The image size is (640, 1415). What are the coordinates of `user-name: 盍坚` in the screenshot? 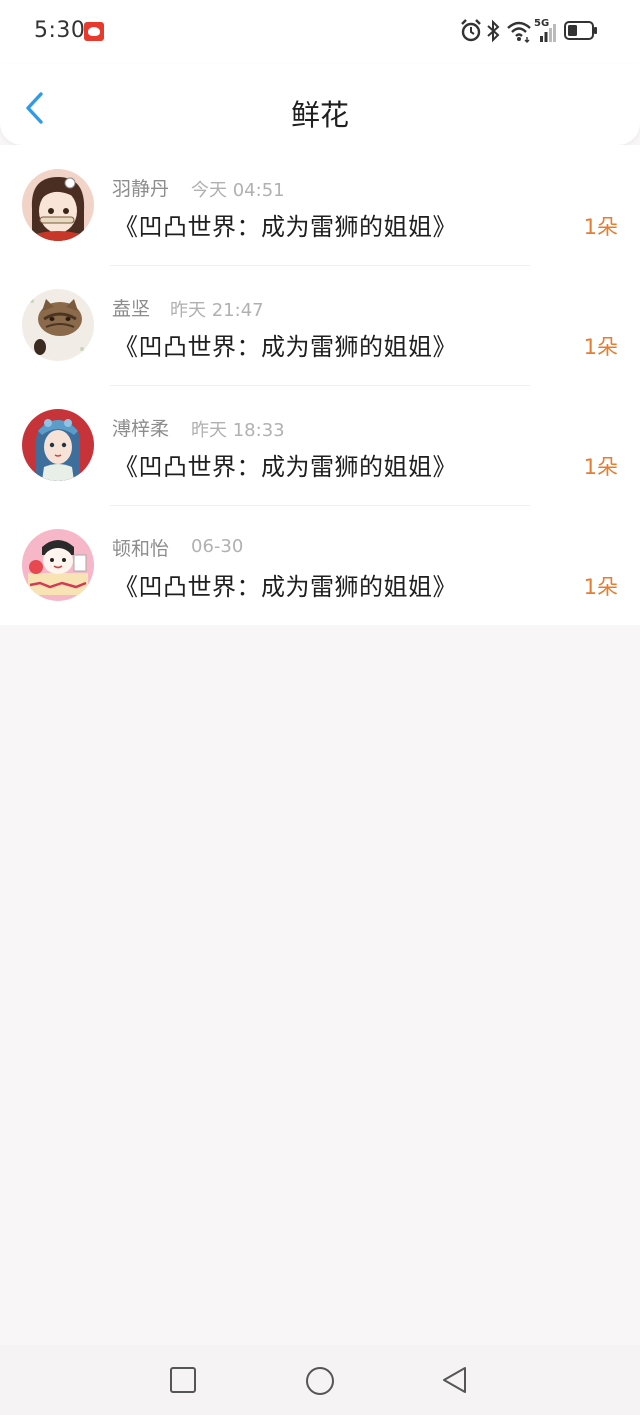 It's located at (131, 307).